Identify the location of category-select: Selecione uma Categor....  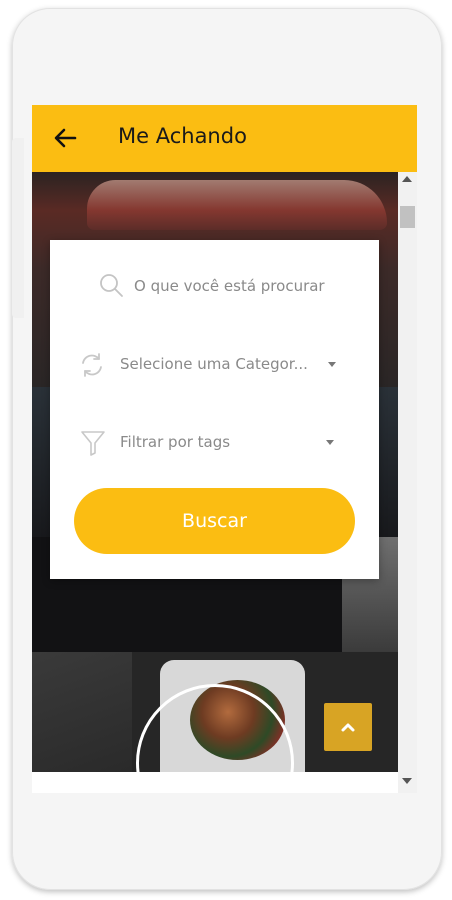
(209, 365).